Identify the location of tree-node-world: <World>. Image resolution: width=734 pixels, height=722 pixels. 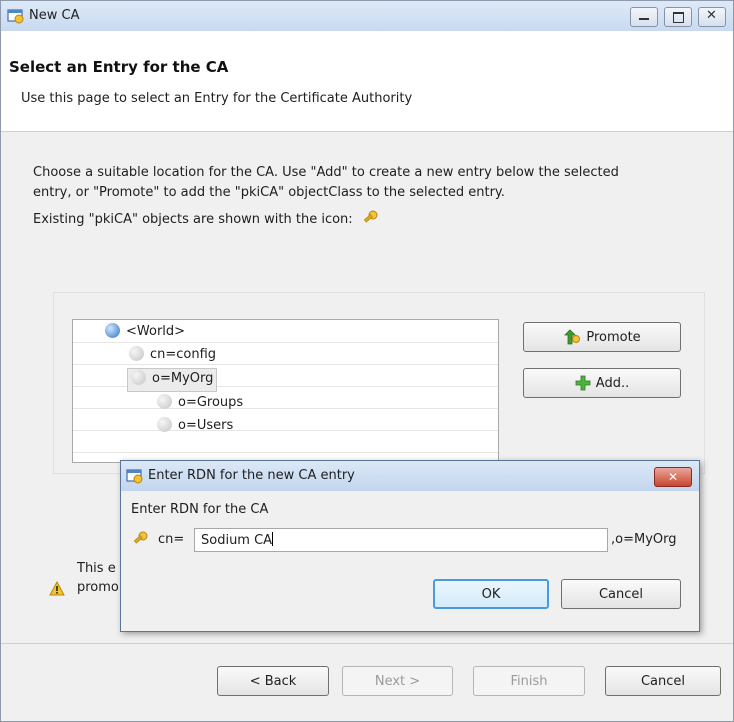
(145, 334).